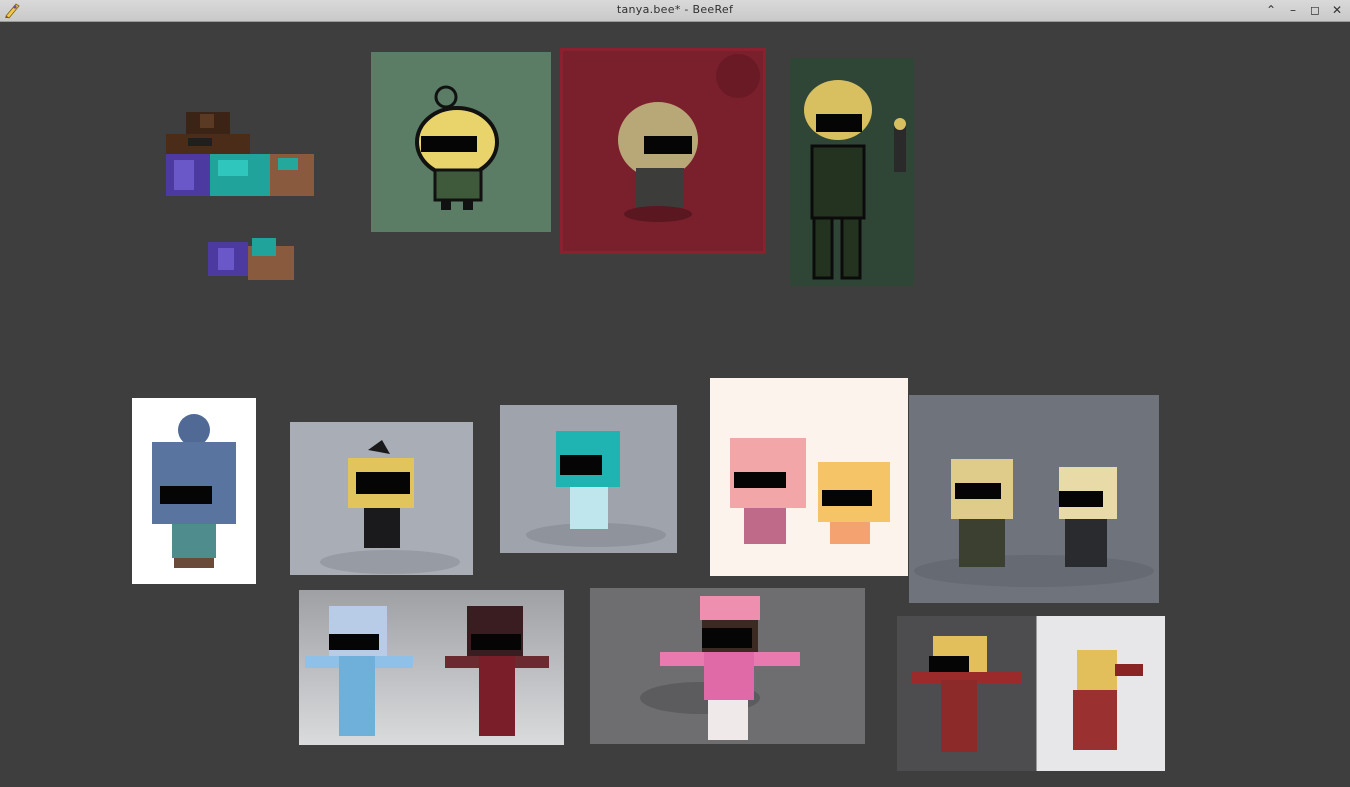 The image size is (1350, 787). Describe the element at coordinates (461, 142) in the screenshot. I see `image-pixel-chibi-green` at that location.